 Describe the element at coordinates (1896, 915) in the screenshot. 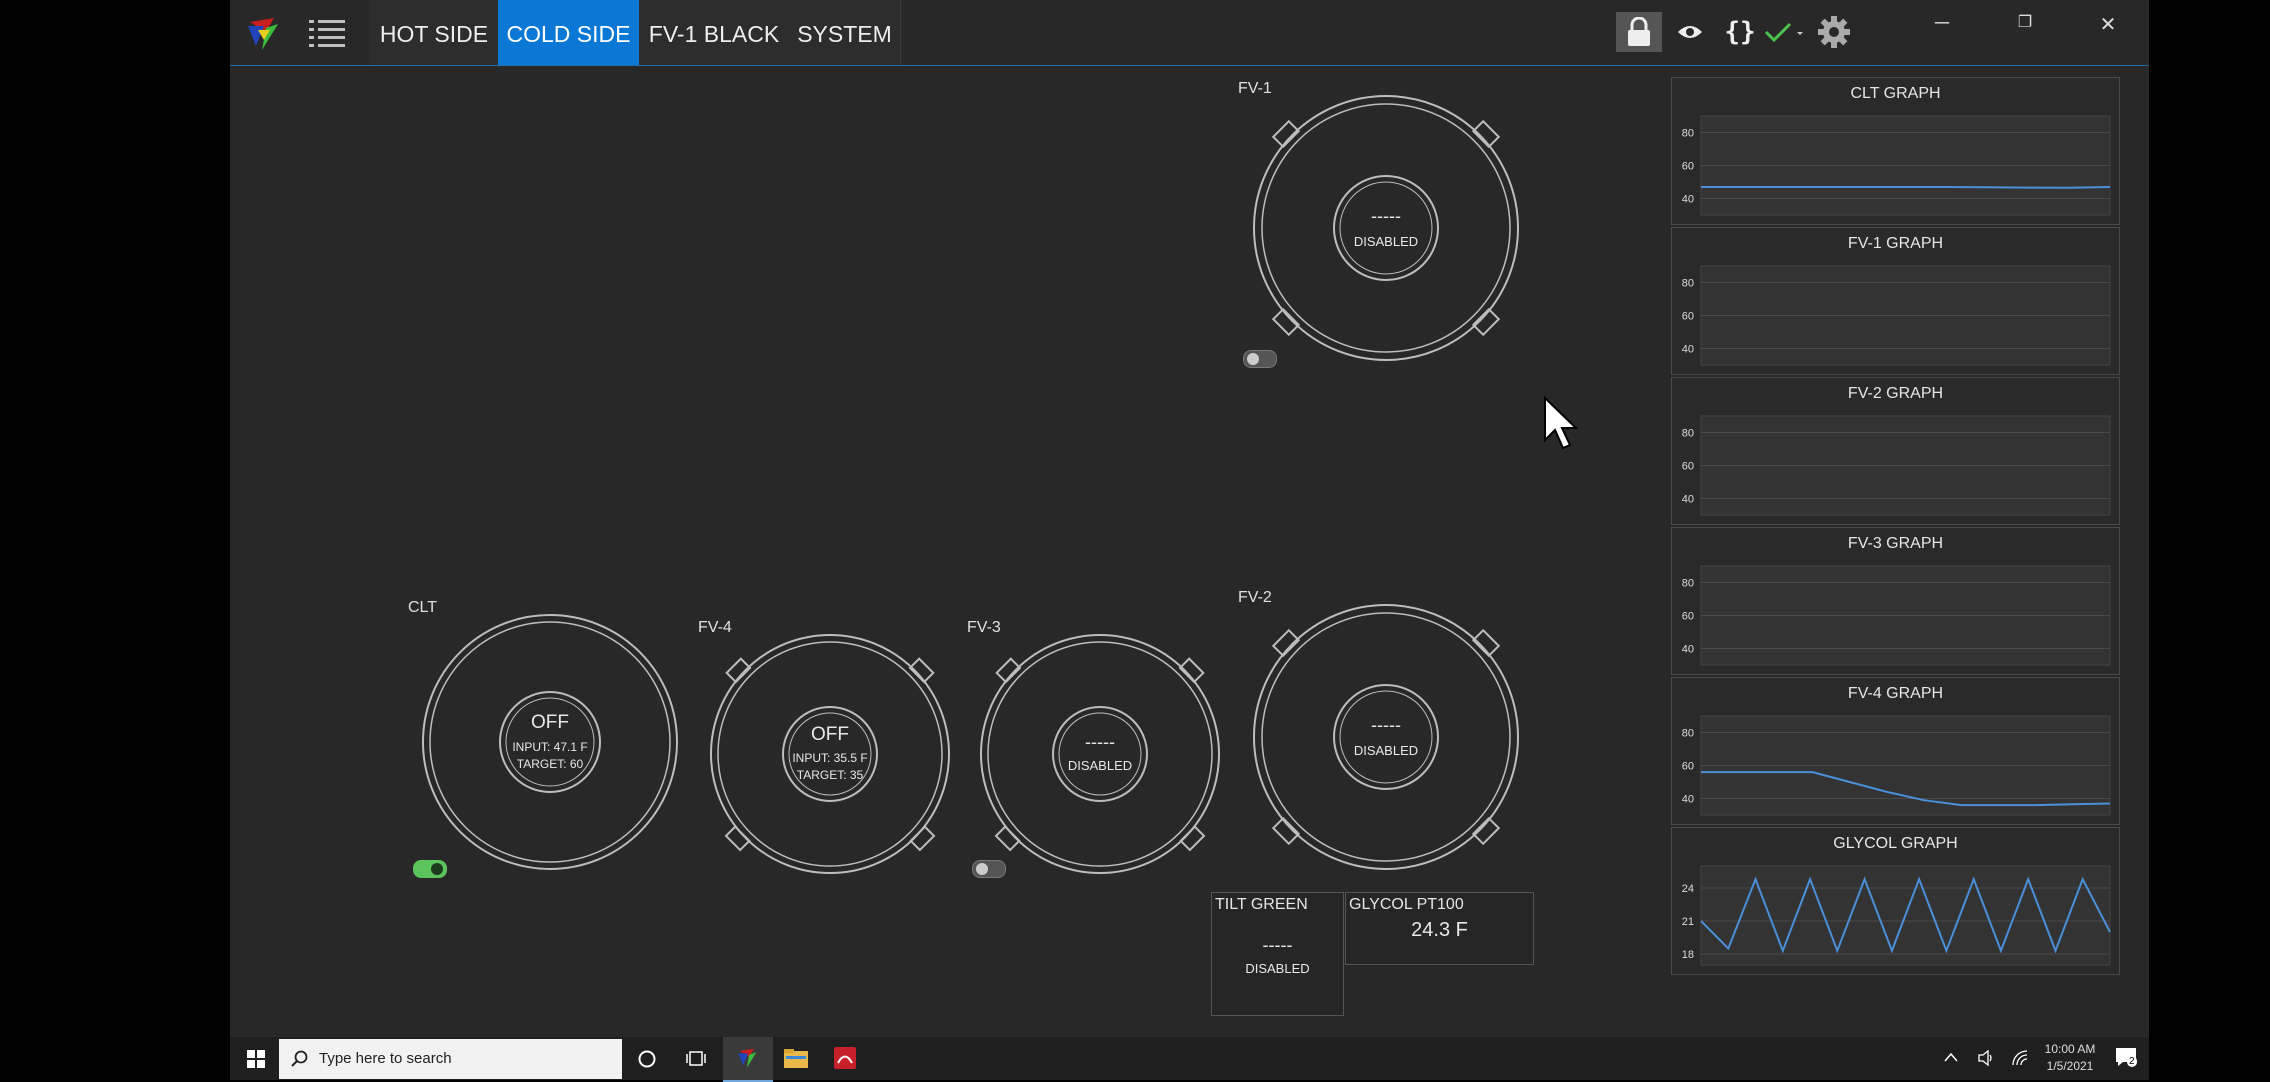

I see `graph-plot: 24 21 18` at that location.